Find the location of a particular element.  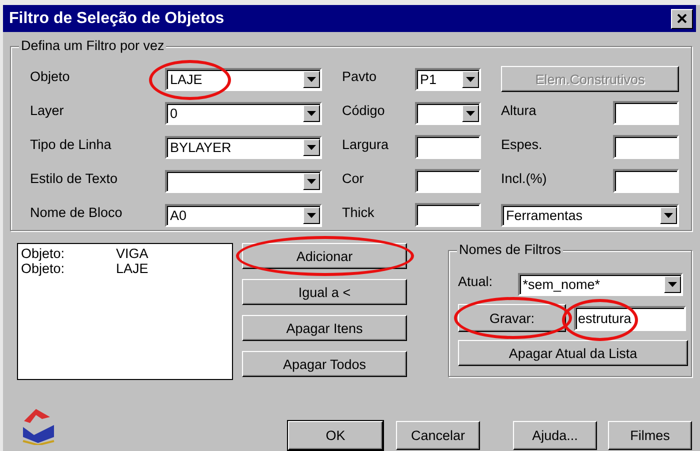

field-label: Cor is located at coordinates (353, 179).